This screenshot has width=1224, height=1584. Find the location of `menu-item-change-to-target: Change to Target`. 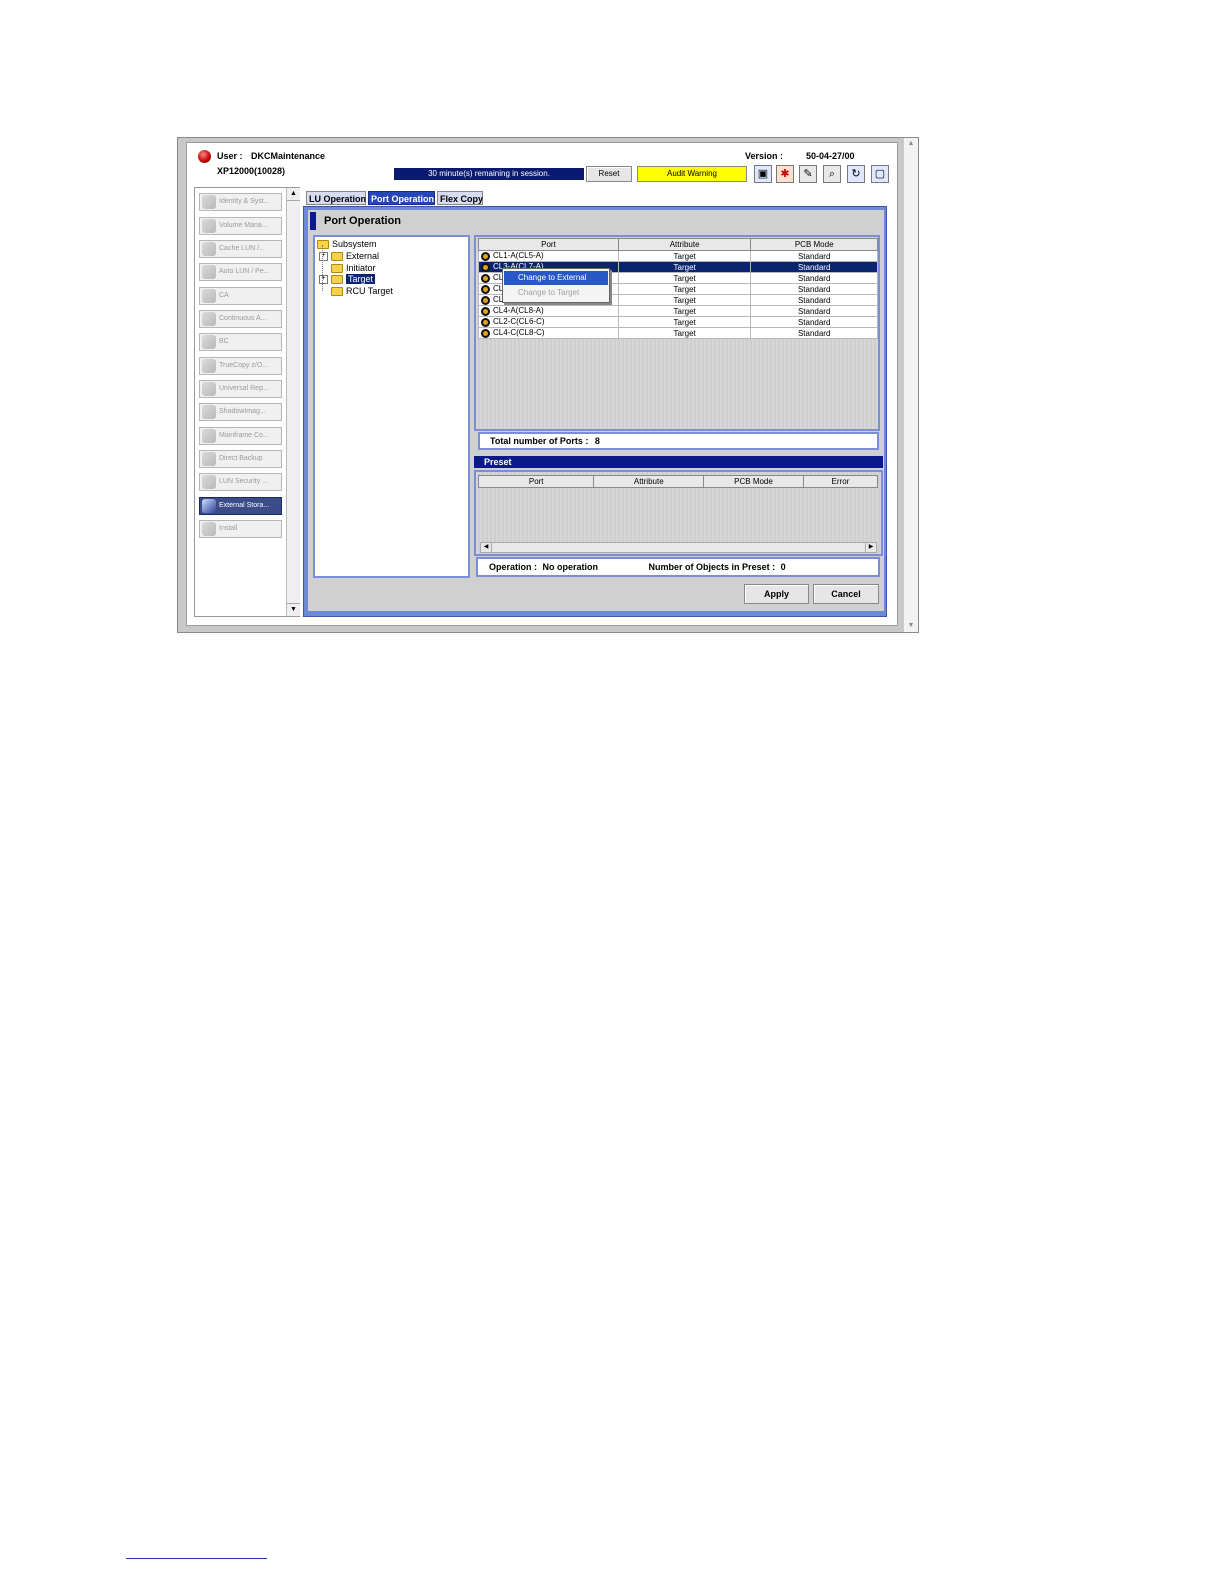

menu-item-change-to-target: Change to Target is located at coordinates (556, 293).